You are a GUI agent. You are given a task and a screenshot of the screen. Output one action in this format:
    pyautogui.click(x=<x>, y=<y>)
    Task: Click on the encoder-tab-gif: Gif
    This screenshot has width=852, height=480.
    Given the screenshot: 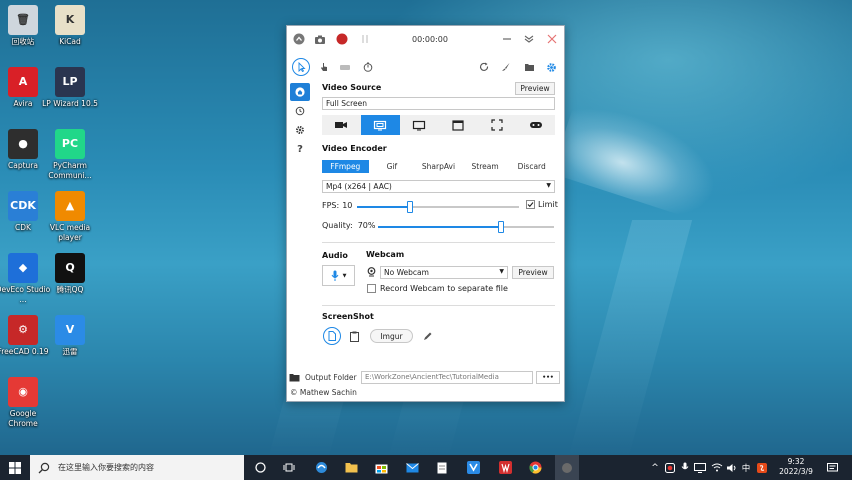 What is the action you would take?
    pyautogui.click(x=392, y=166)
    